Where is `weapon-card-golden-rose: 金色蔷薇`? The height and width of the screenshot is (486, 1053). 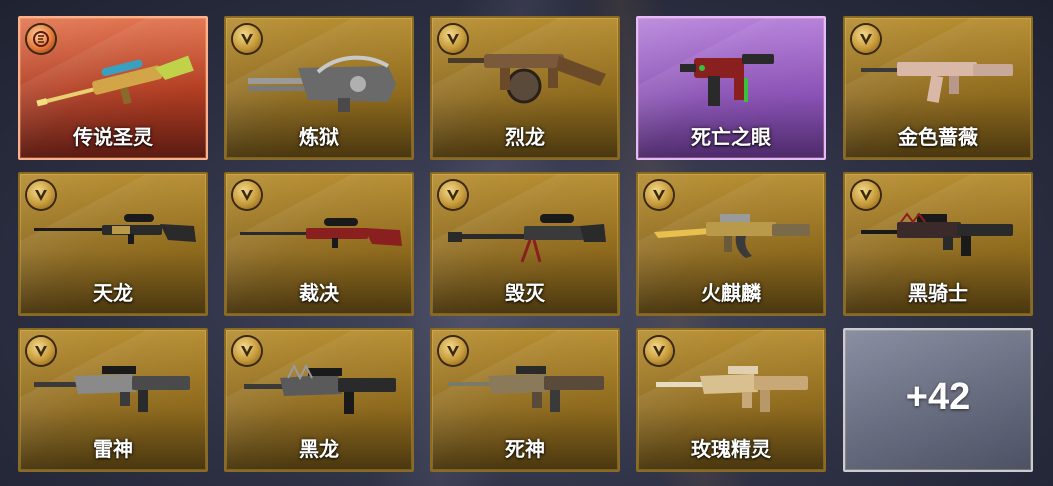 weapon-card-golden-rose: 金色蔷薇 is located at coordinates (938, 88).